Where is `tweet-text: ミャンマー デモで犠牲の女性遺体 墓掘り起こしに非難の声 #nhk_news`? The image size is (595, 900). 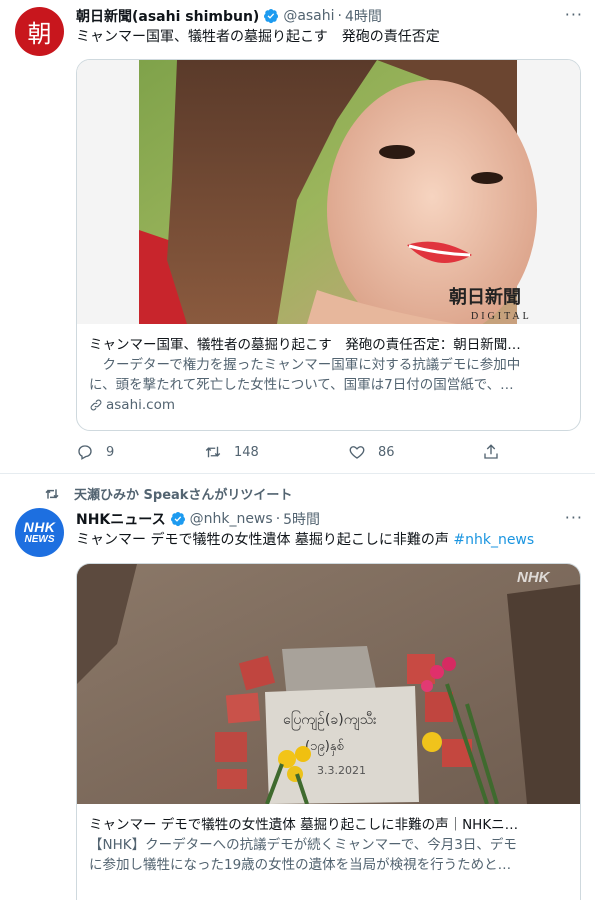
tweet-text: ミャンマー デモで犠牲の女性遺体 墓掘り起こしに非難の声 #nhk_news is located at coordinates (329, 540).